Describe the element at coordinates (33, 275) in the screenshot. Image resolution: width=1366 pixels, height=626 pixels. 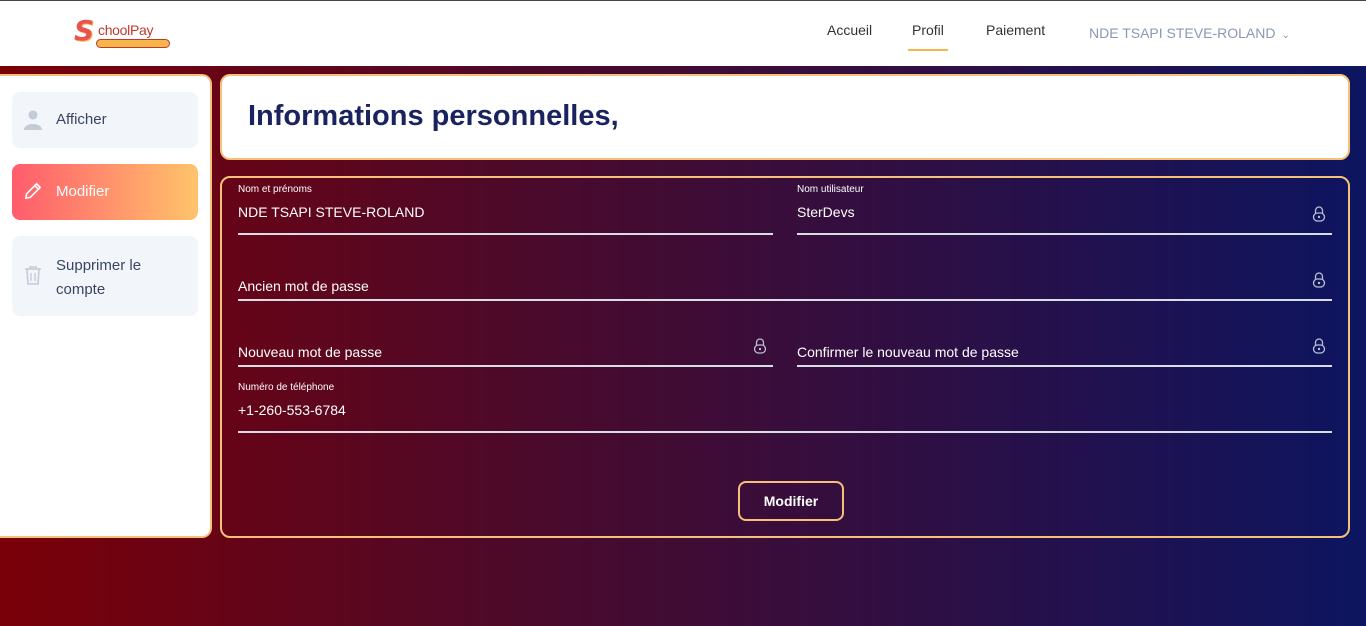
I see `trash-icon` at that location.